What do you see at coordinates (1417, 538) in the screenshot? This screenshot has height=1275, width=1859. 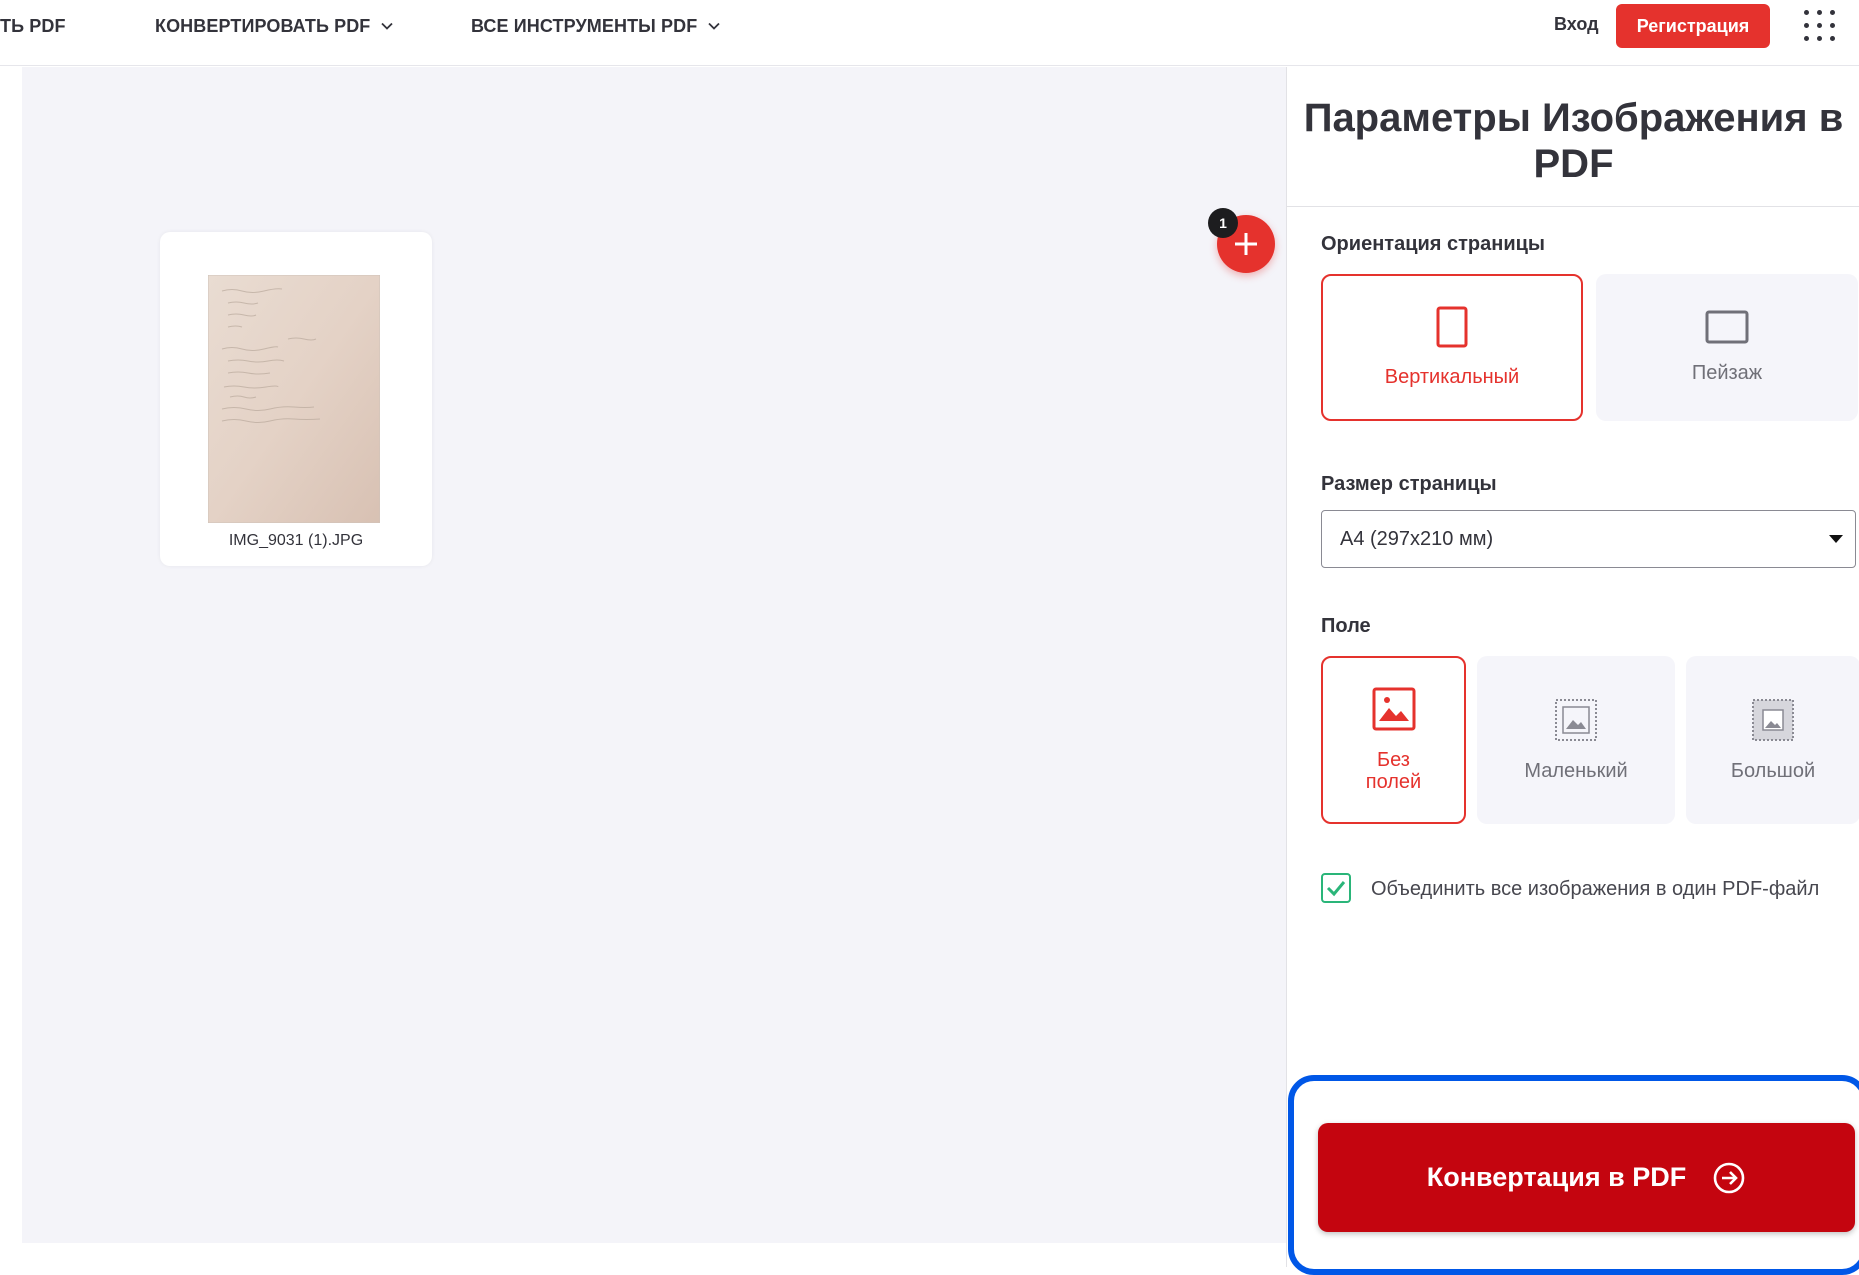 I see `page-size-value: A4 (297x210 мм)` at bounding box center [1417, 538].